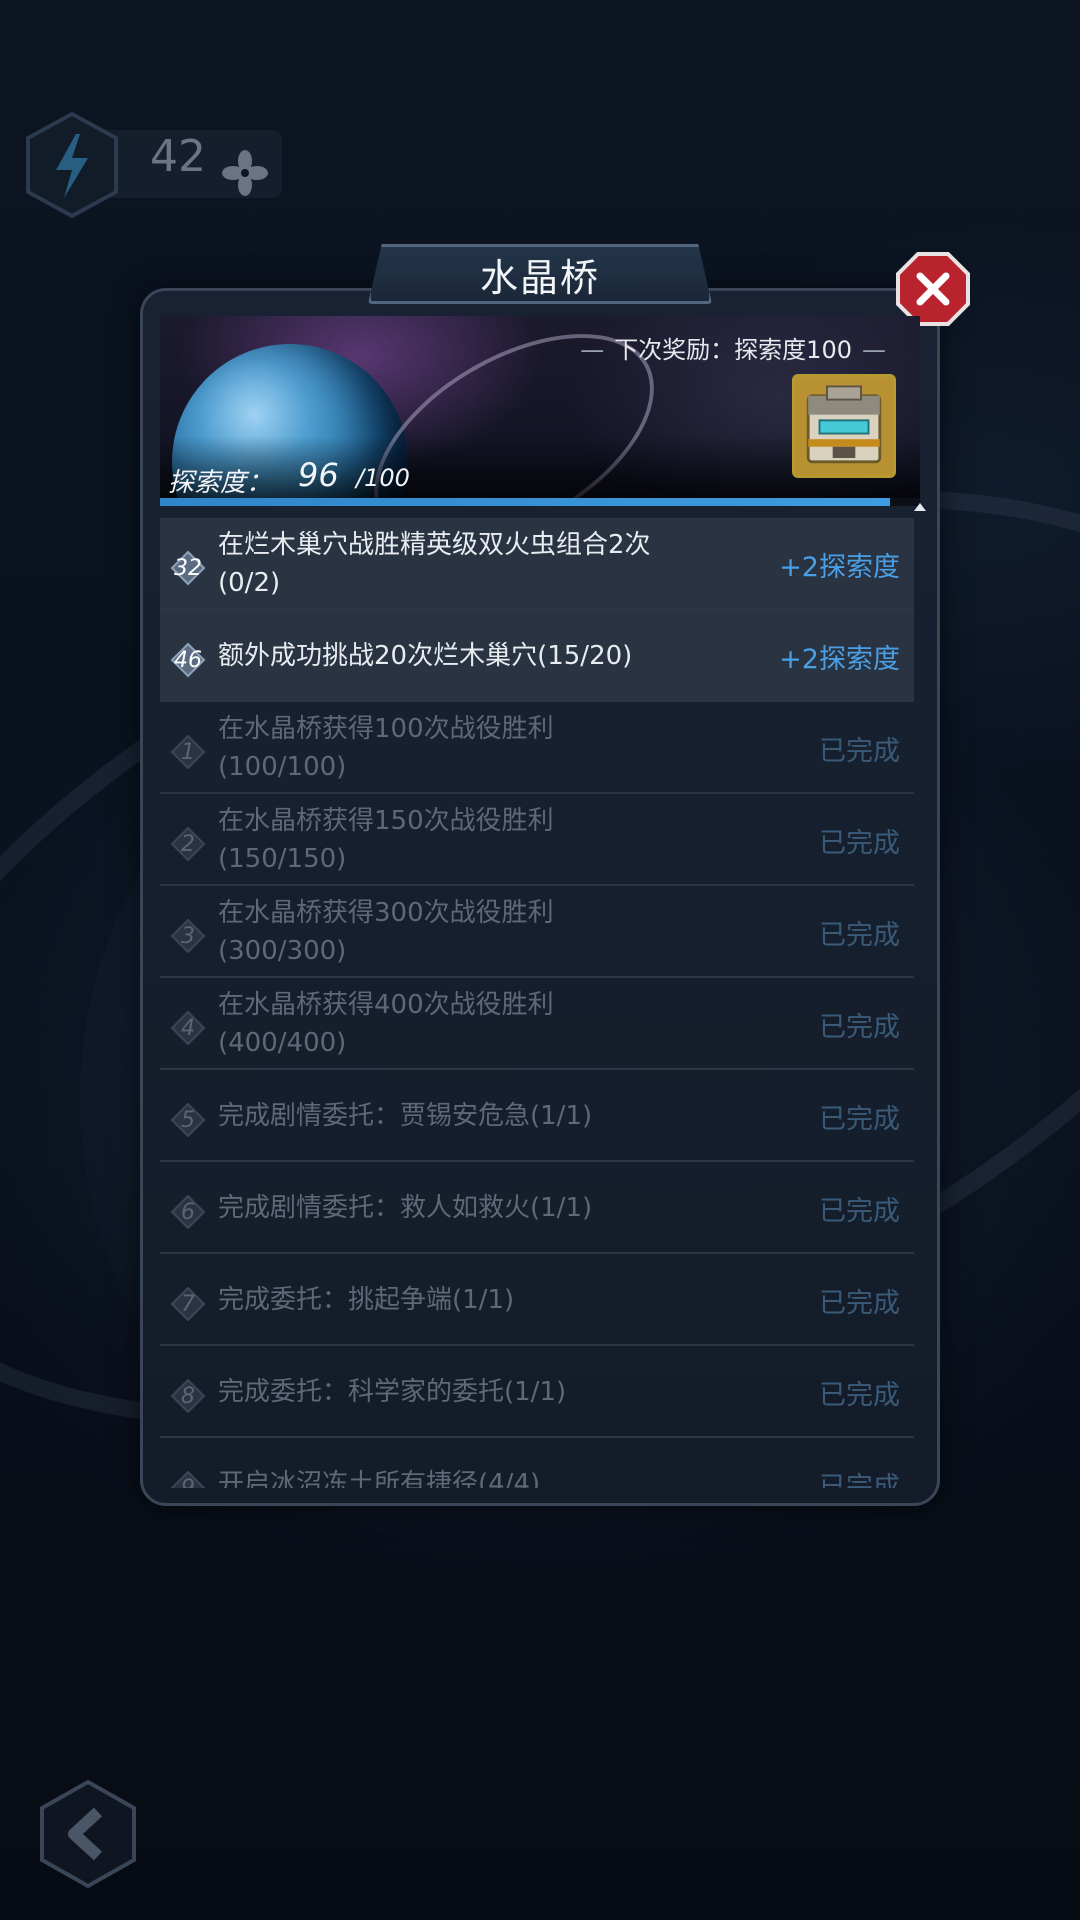  I want to click on task-row: 6 完成剧情委托：救人如救火(1/1) 已完成, so click(537, 1208).